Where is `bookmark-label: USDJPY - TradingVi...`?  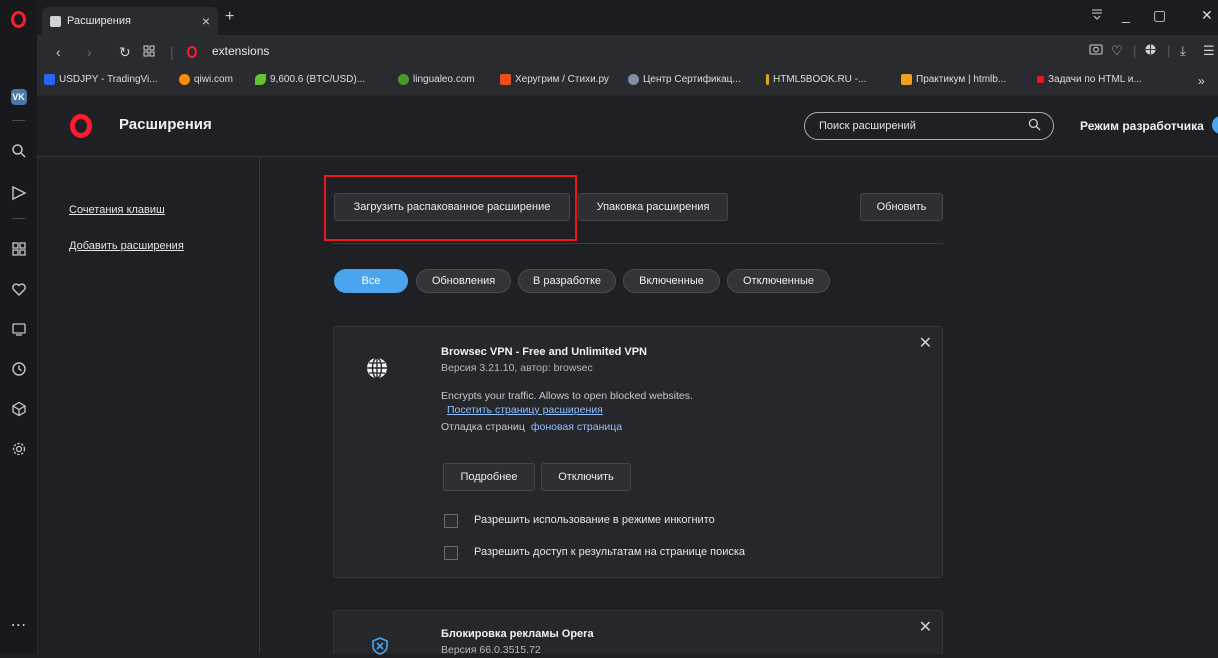
bookmark-label: USDJPY - TradingVi... is located at coordinates (108, 79).